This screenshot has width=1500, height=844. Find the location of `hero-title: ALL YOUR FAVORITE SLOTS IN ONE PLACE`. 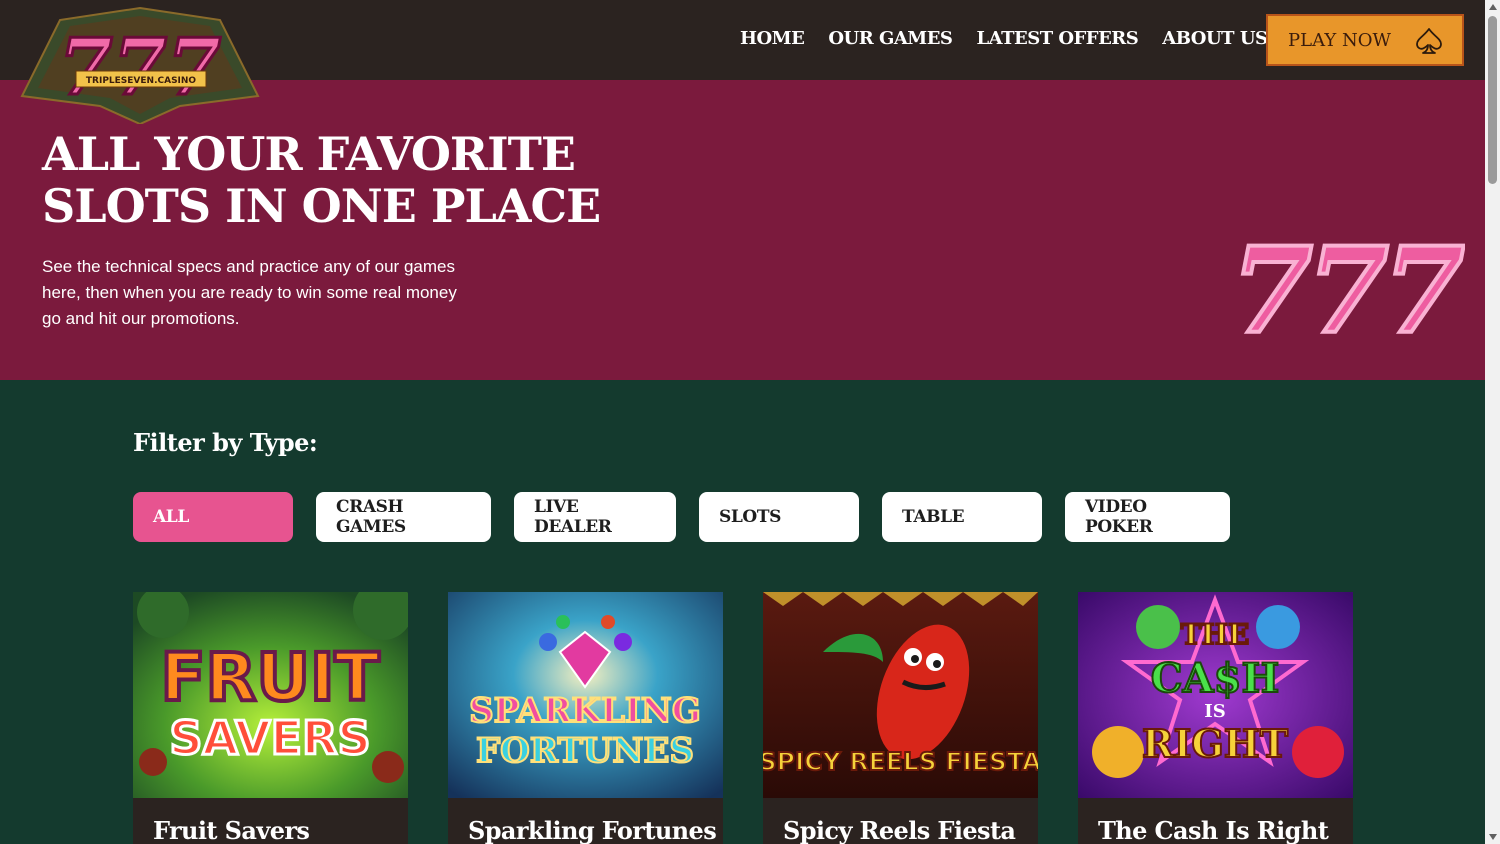

hero-title: ALL YOUR FAVORITE SLOTS IN ONE PLACE is located at coordinates (321, 180).